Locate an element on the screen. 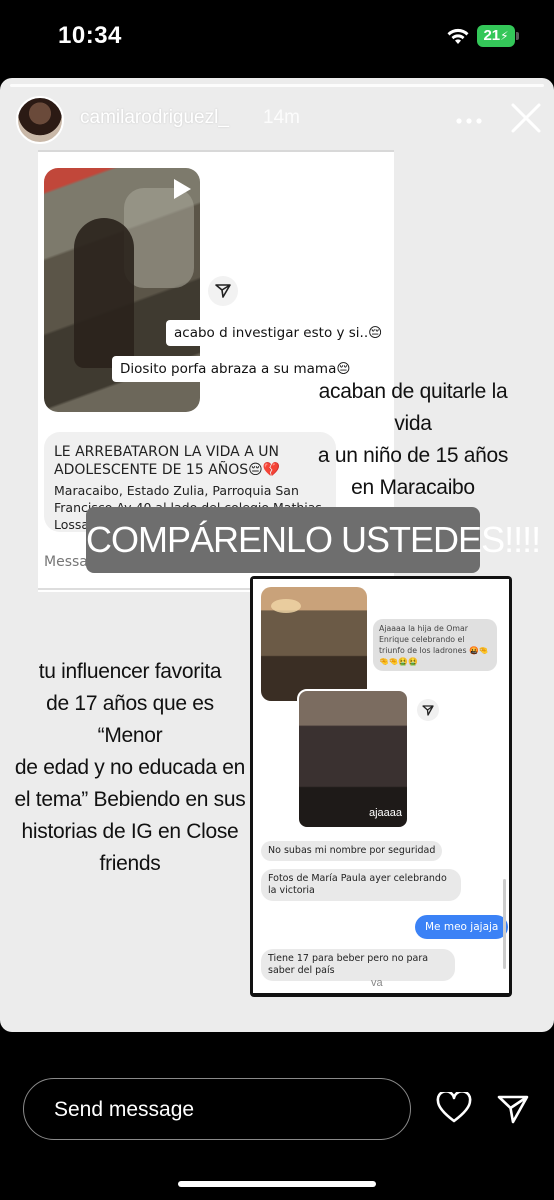  chat-footer-text: va is located at coordinates (377, 983).